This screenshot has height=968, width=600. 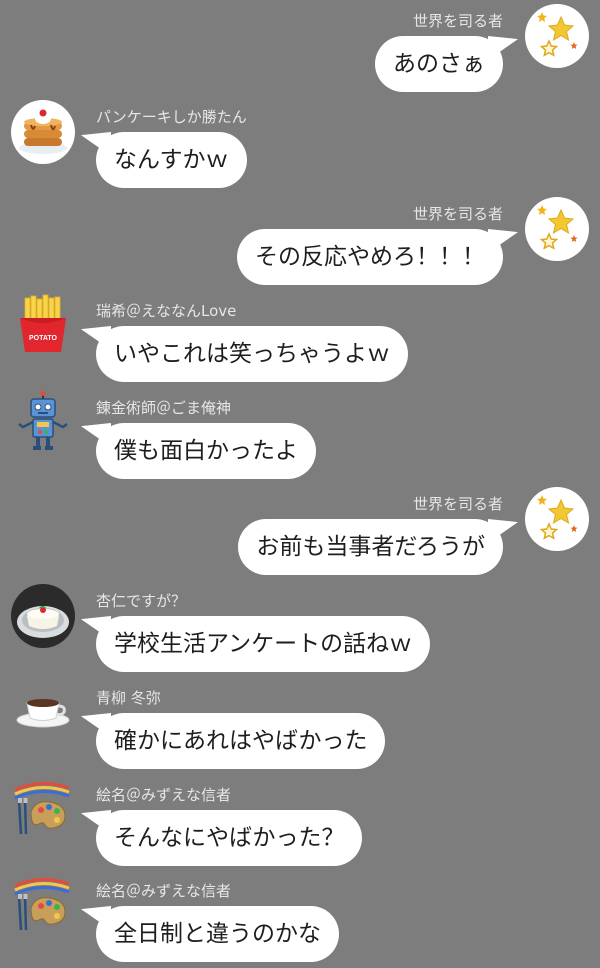 What do you see at coordinates (263, 644) in the screenshot?
I see `message-bubble: 学校生活アンケートの話ねｗ` at bounding box center [263, 644].